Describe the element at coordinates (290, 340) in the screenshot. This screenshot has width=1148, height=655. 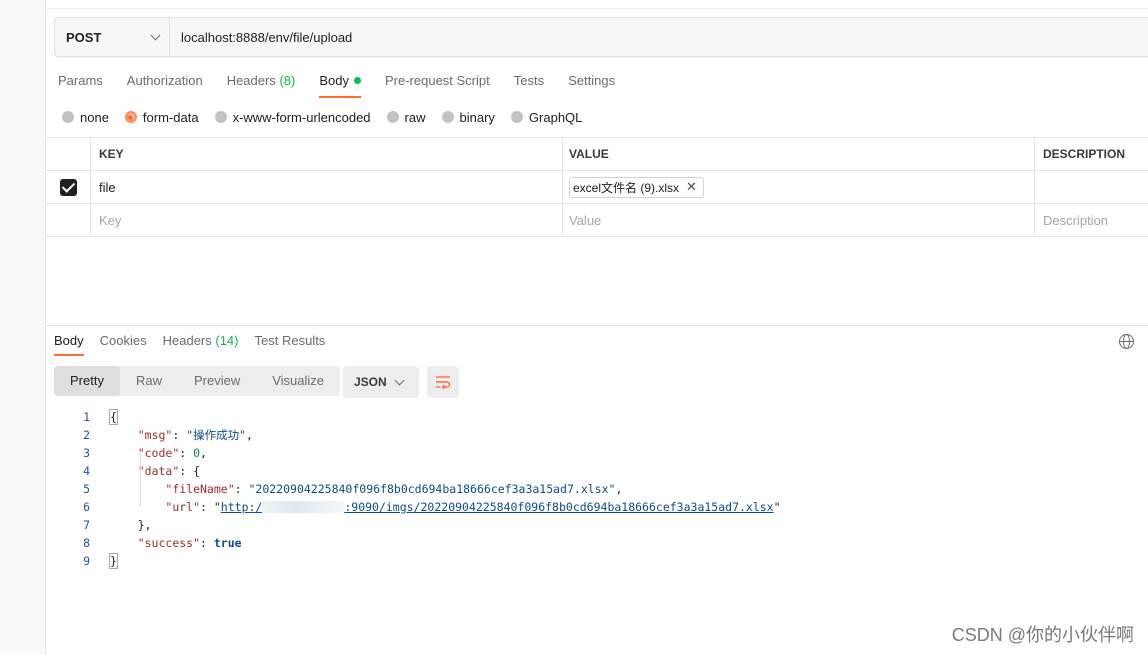
I see `tab-label: Test Results` at that location.